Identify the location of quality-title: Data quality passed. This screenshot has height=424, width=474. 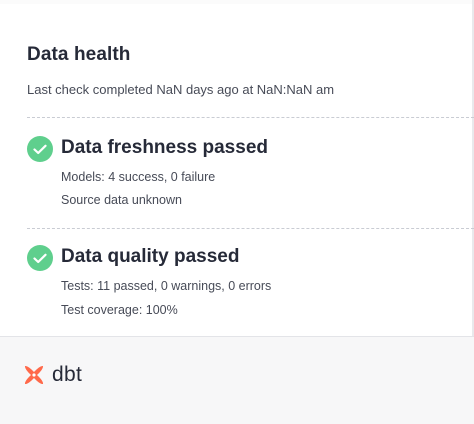
(150, 256).